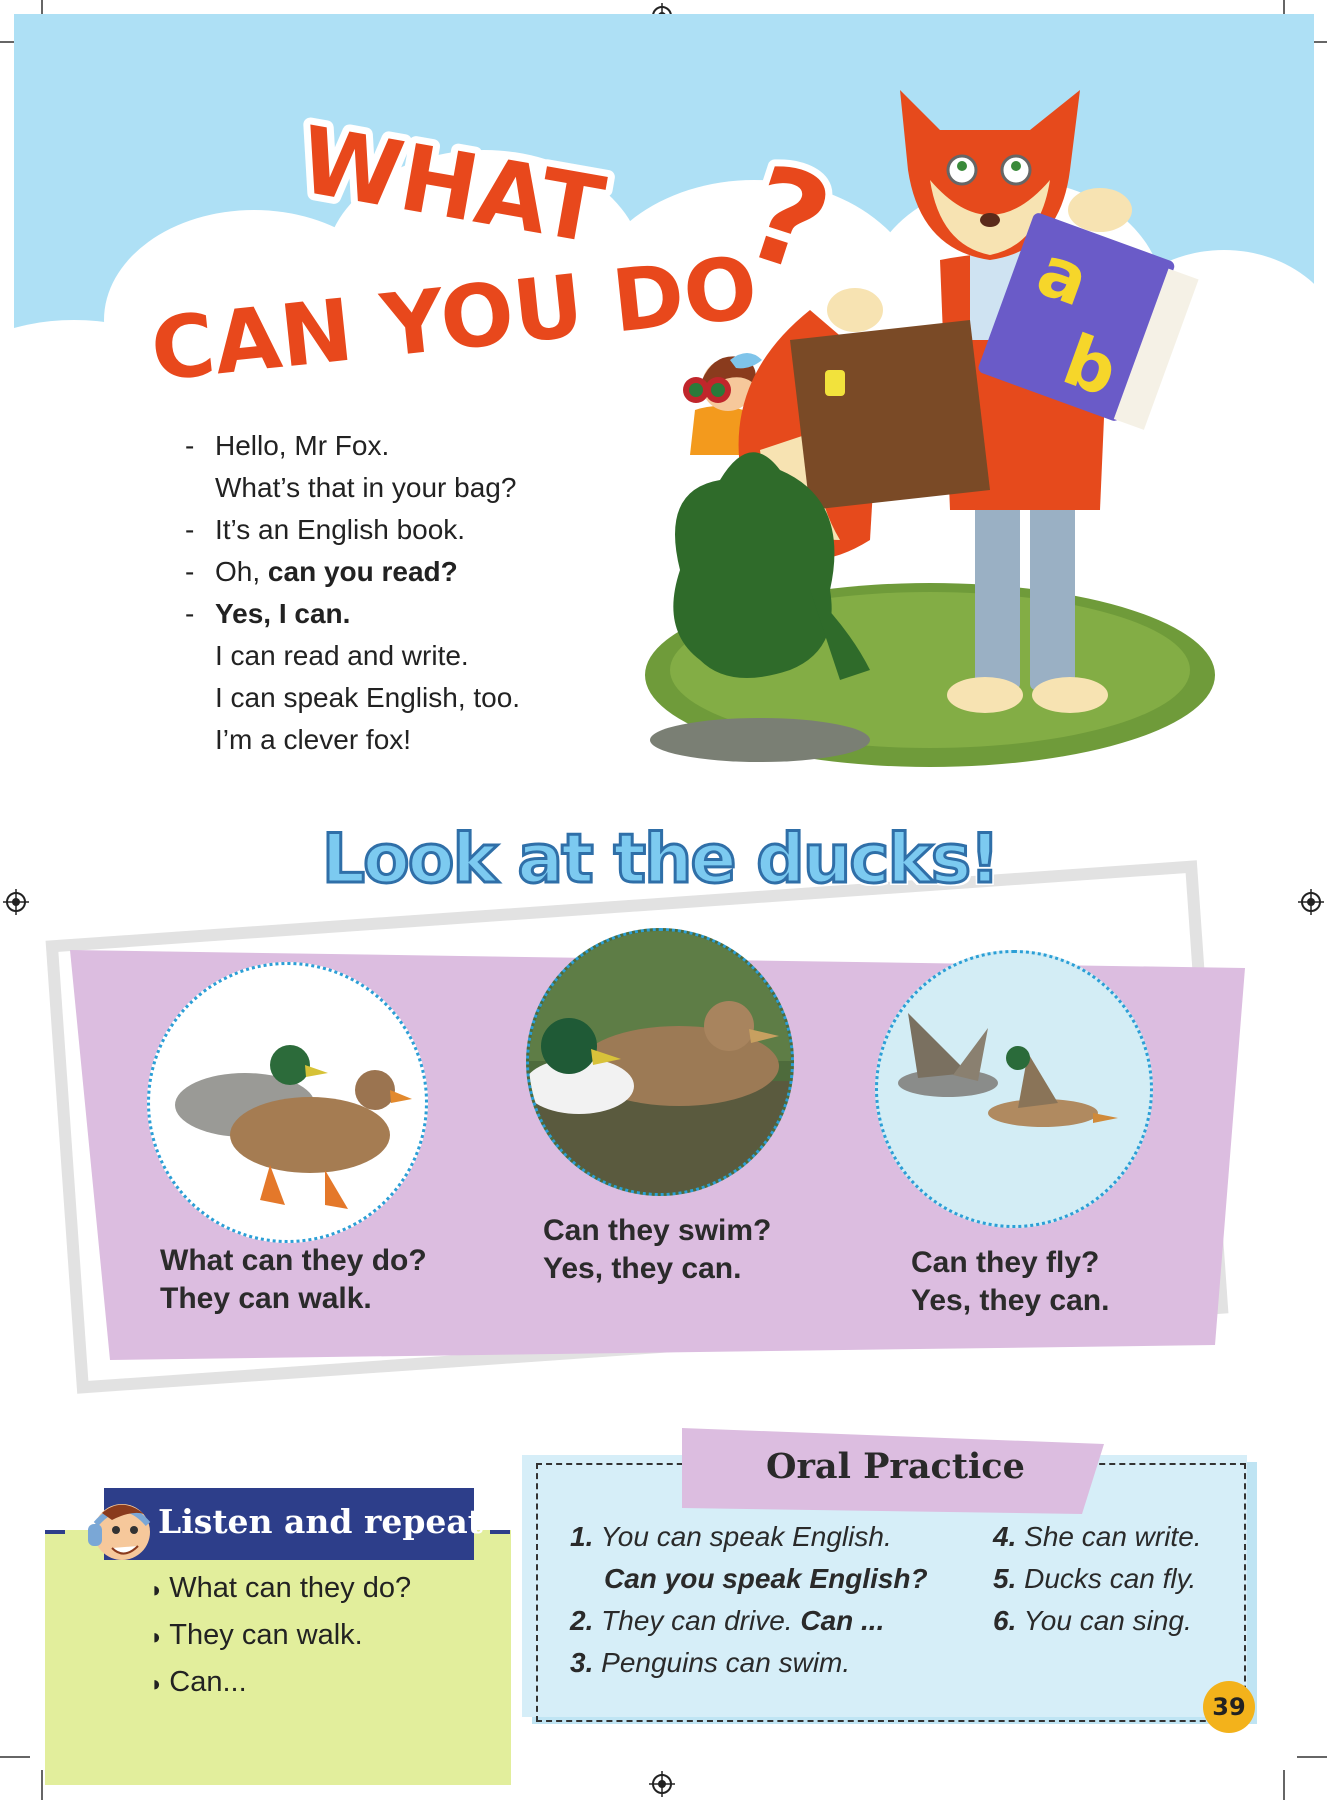  I want to click on listen-divider-right, so click(500, 1532).